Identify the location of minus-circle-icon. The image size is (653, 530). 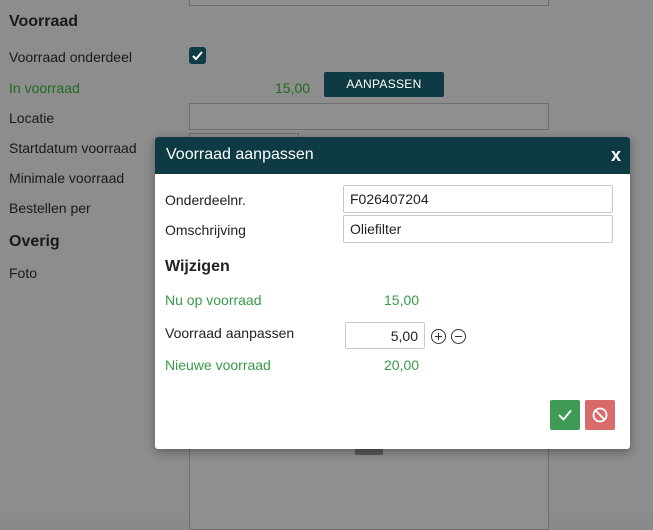
(458, 336).